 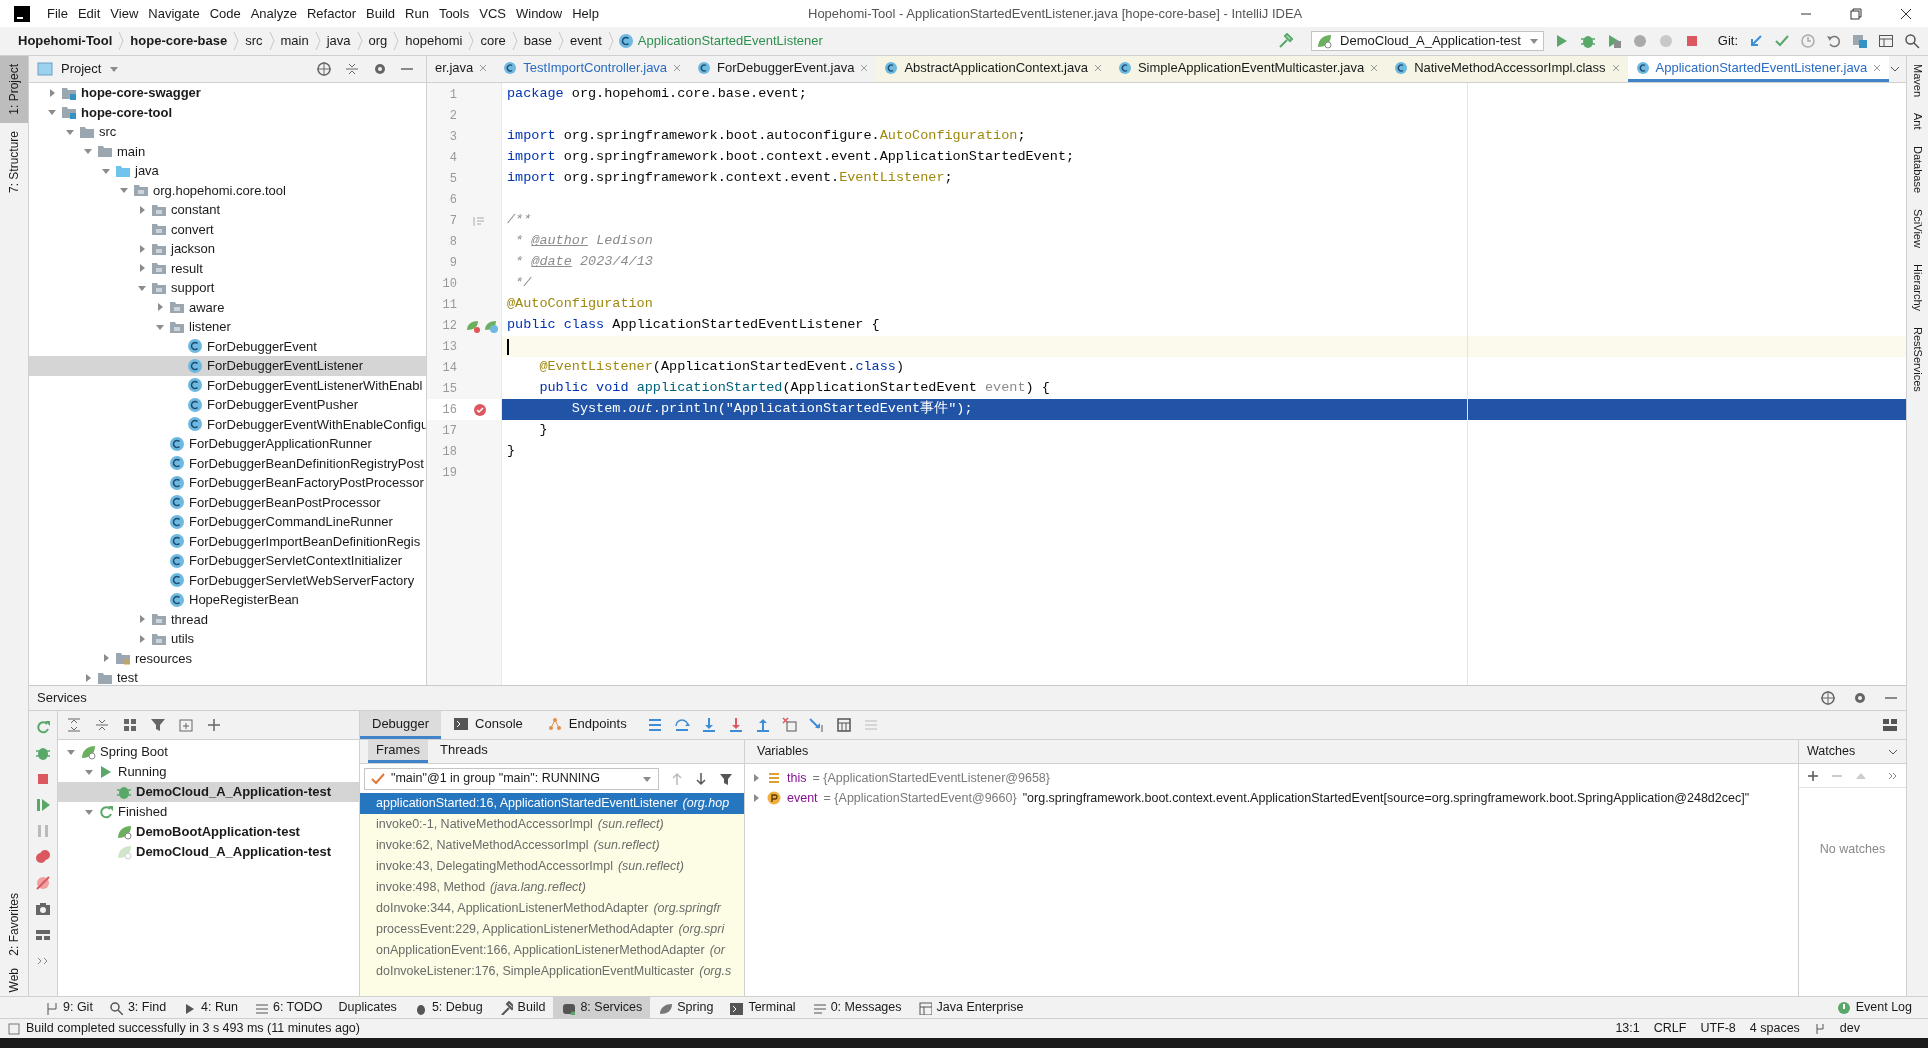 I want to click on hammer-icon, so click(x=1285, y=41).